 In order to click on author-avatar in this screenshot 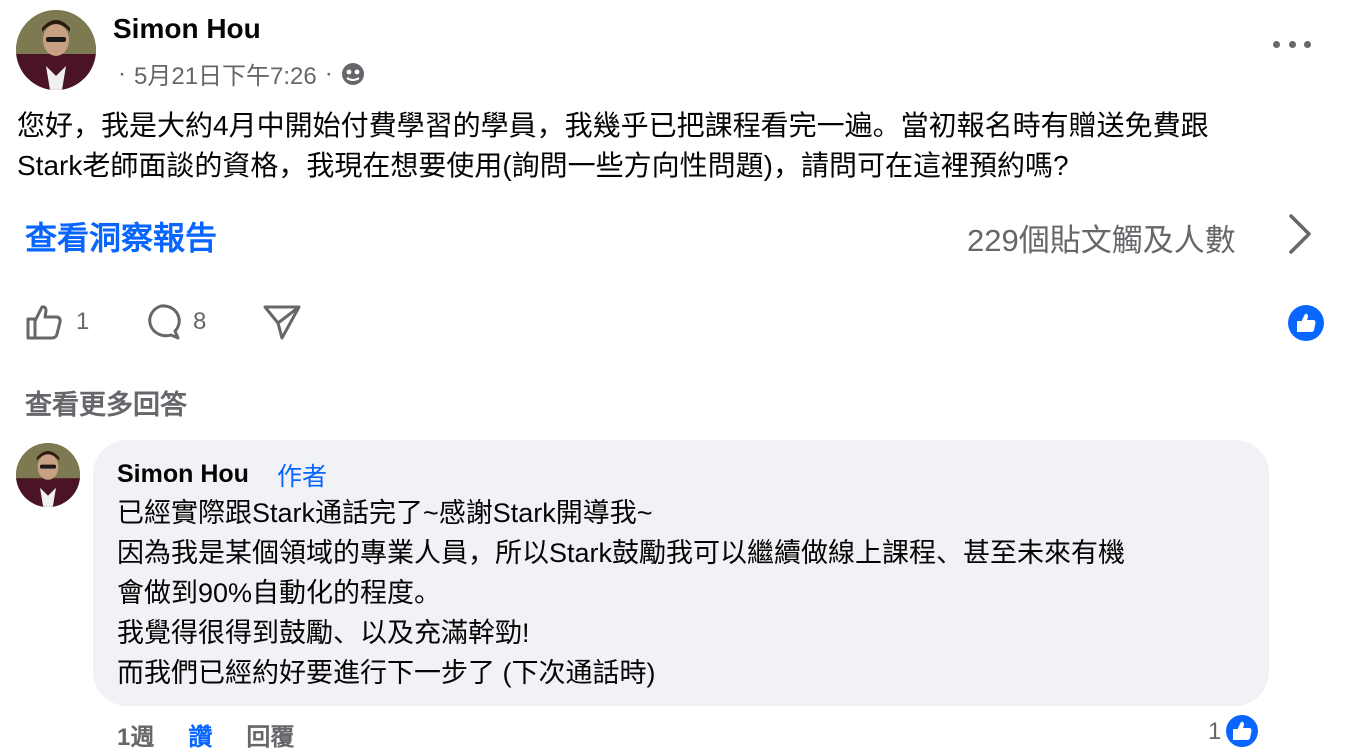, I will do `click(56, 50)`.